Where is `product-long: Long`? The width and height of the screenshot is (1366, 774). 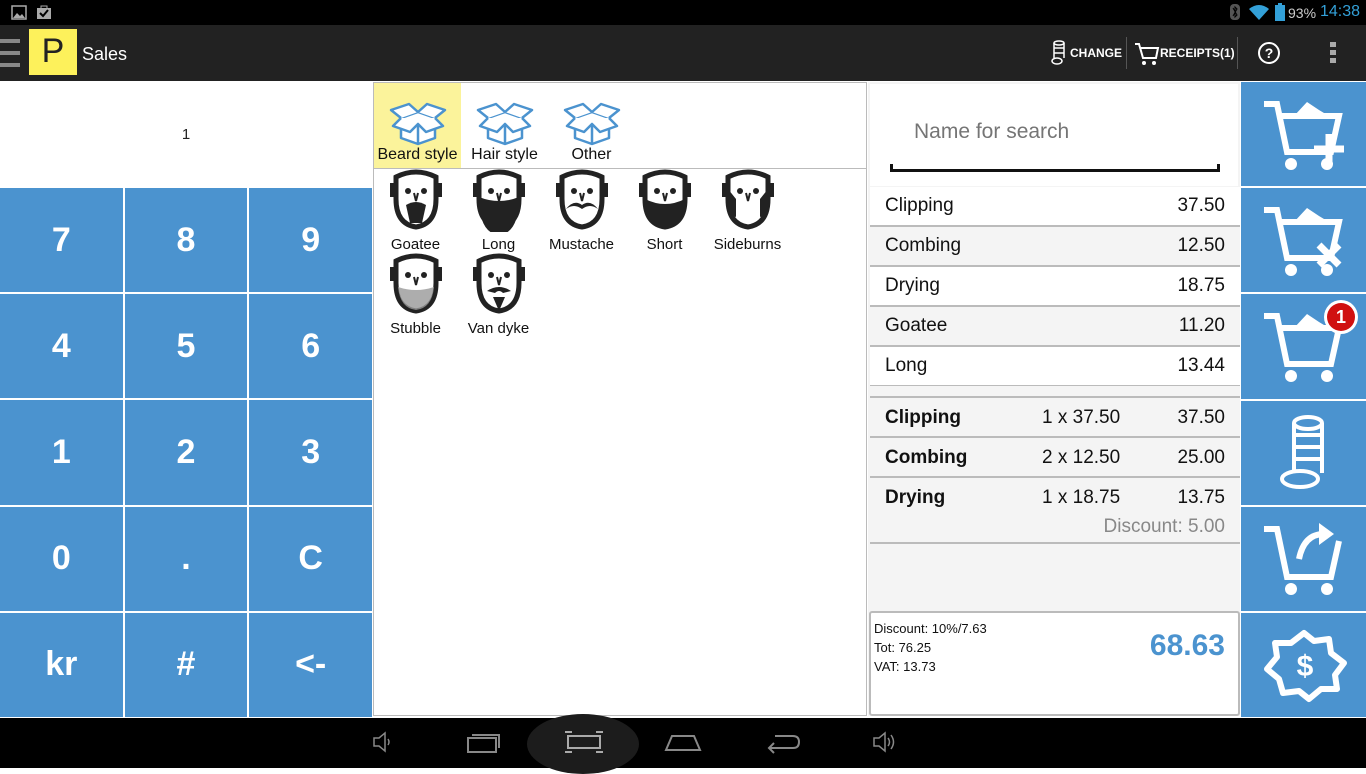
product-long: Long is located at coordinates (498, 211).